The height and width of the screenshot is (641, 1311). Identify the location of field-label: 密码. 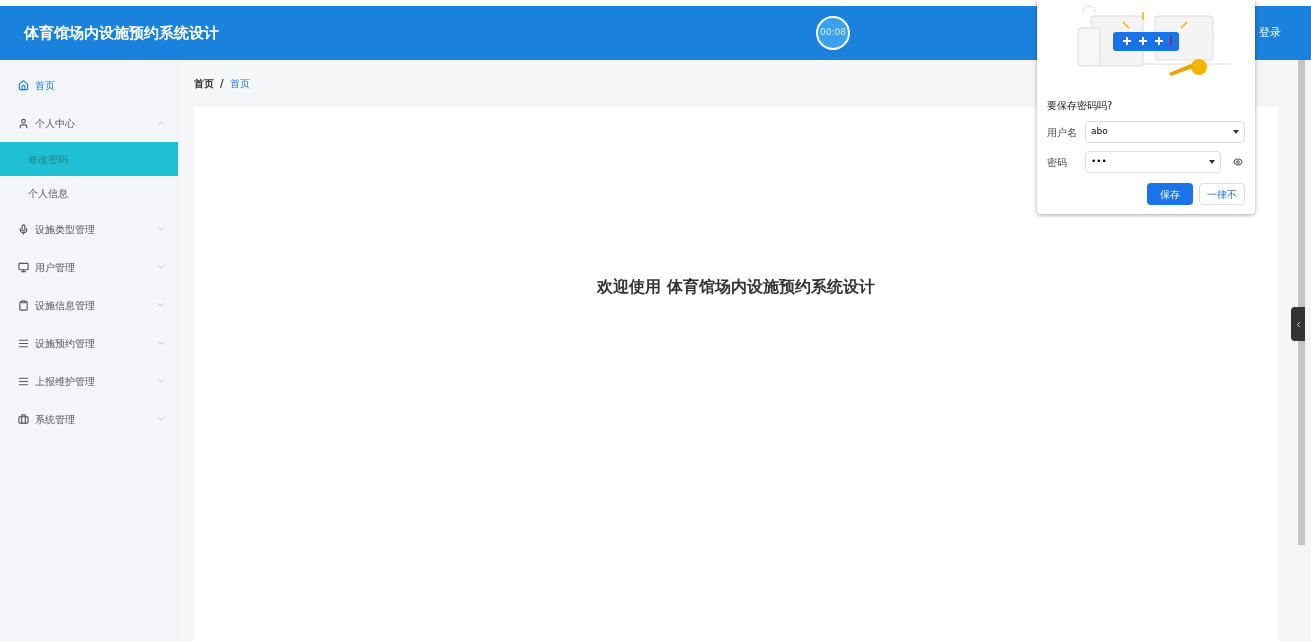
(1057, 162).